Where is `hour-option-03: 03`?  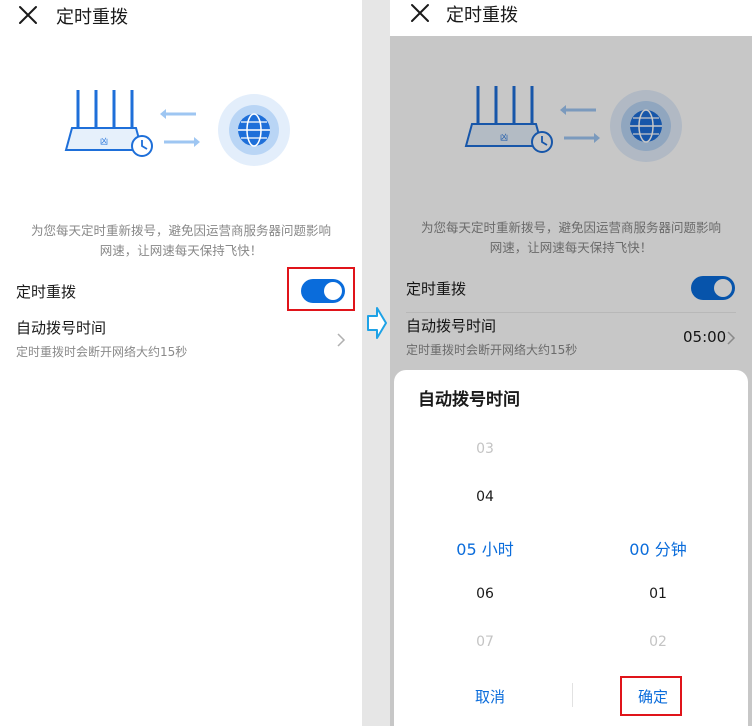 hour-option-03: 03 is located at coordinates (485, 449).